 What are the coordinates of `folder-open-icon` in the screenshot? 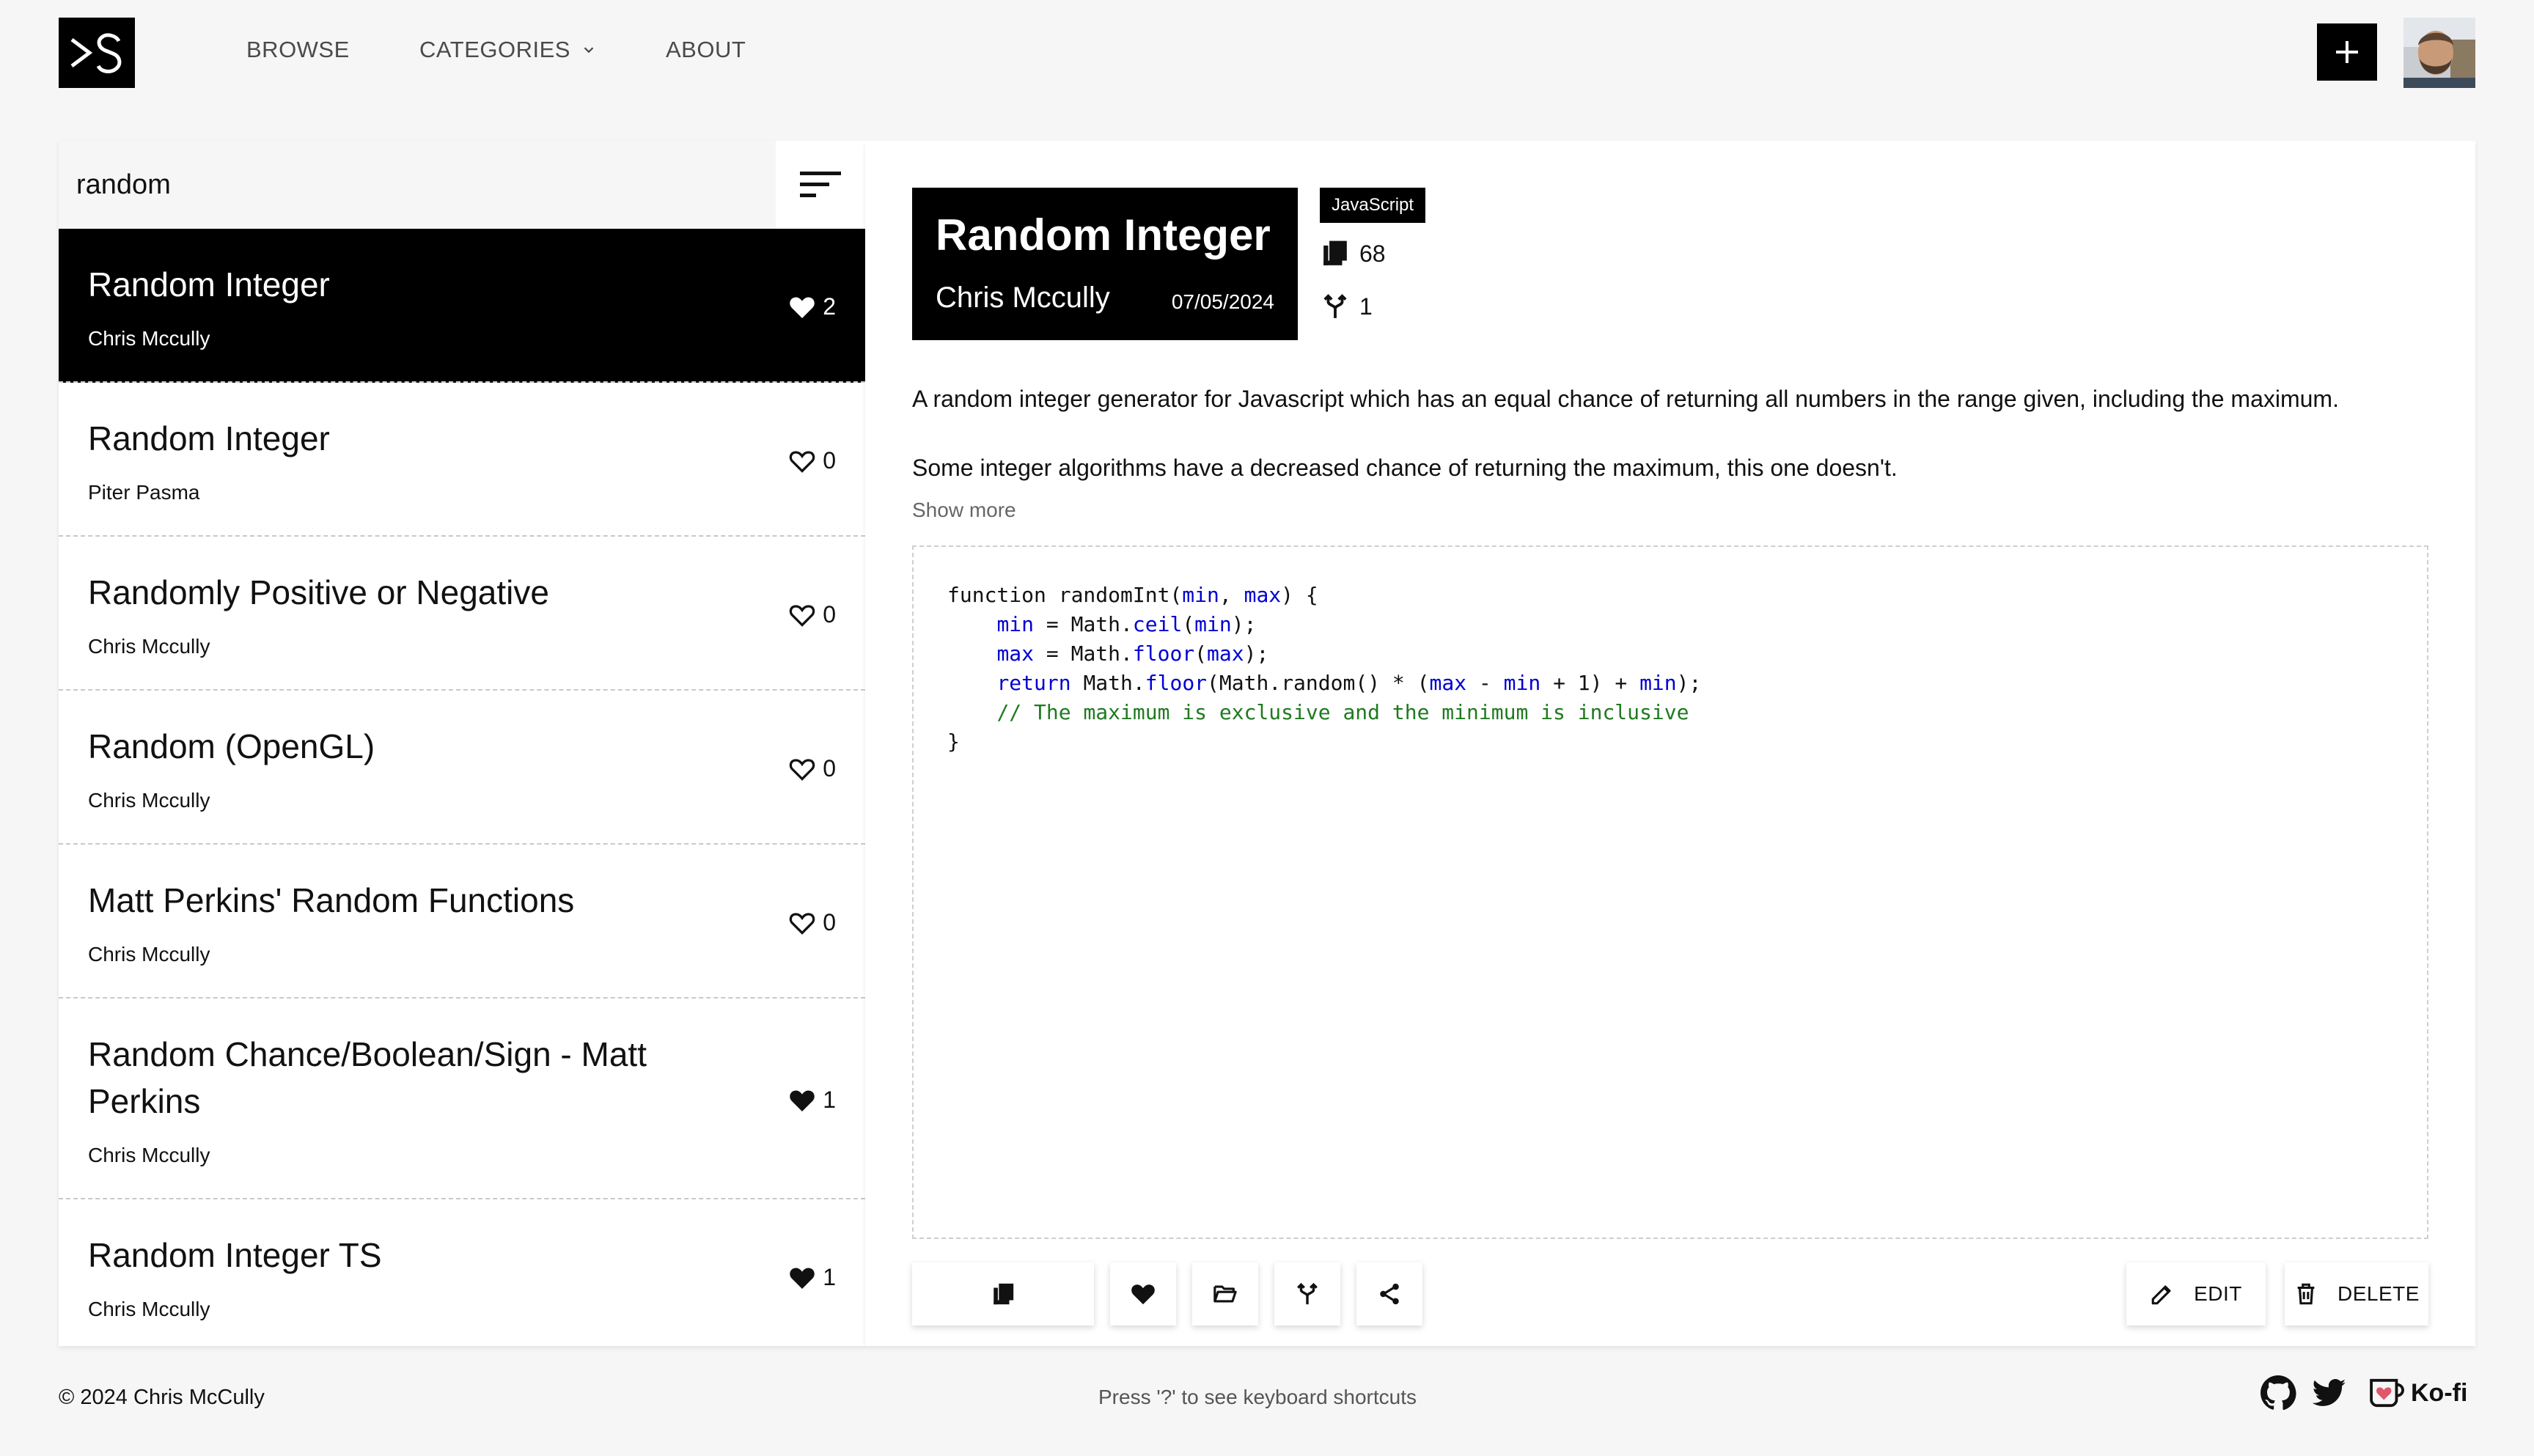 It's located at (1225, 1294).